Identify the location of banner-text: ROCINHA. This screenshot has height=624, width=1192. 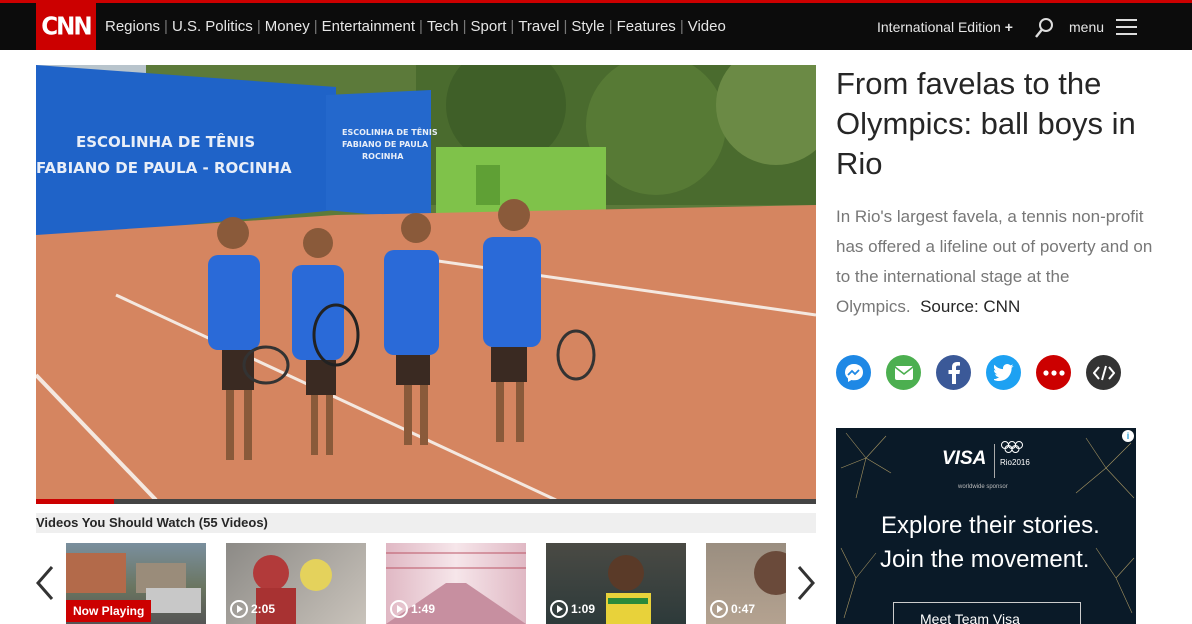
(383, 156).